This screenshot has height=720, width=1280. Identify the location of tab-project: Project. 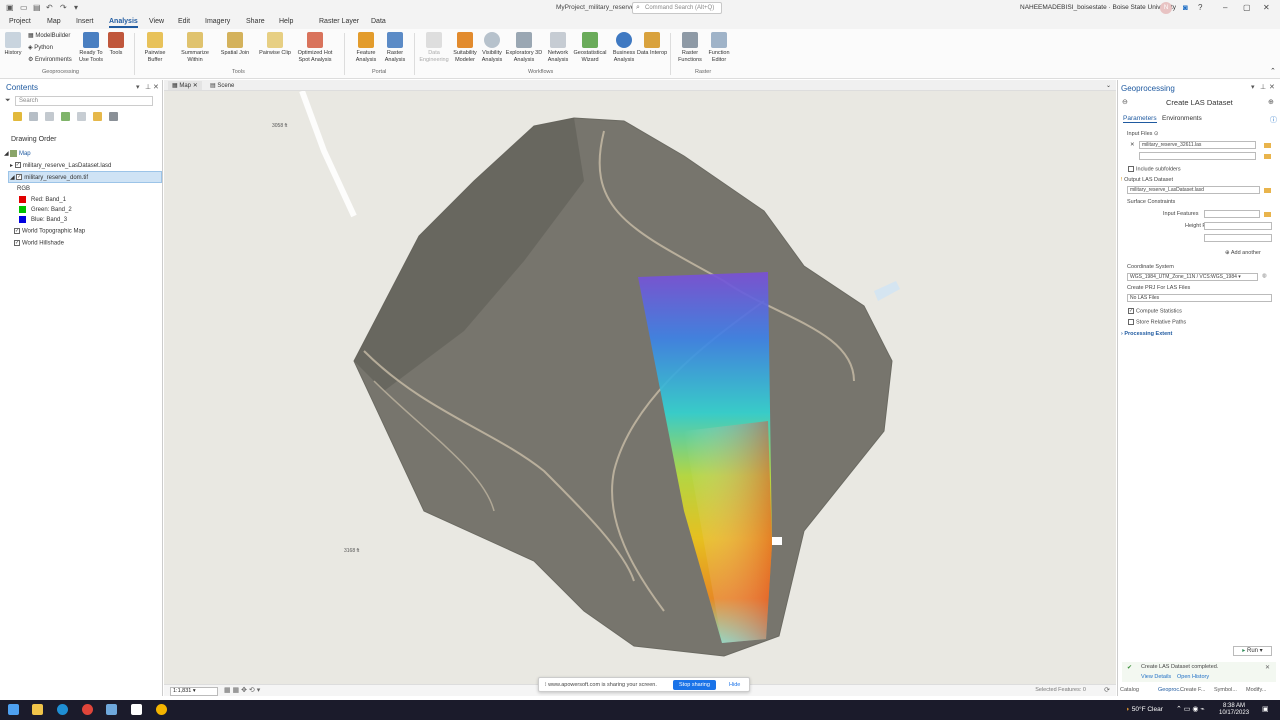
(20, 21).